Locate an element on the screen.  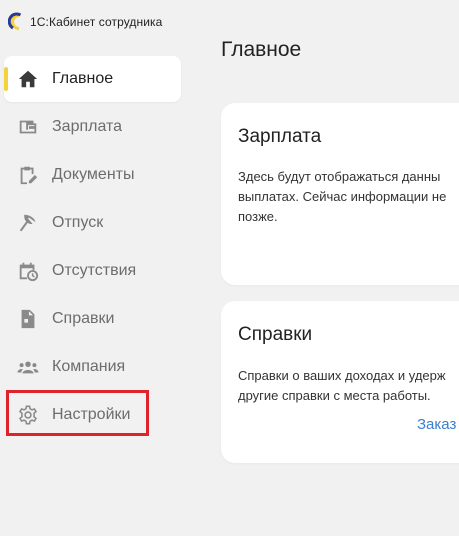
app-title: 1С:Кабинет сотрудника is located at coordinates (96, 22).